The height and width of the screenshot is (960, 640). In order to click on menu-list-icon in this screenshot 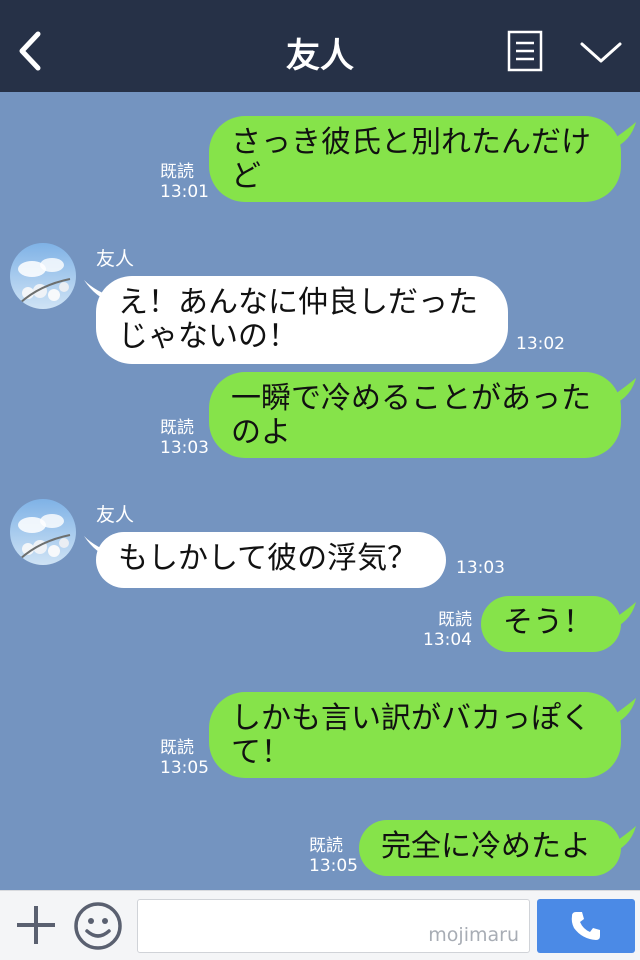, I will do `click(525, 51)`.